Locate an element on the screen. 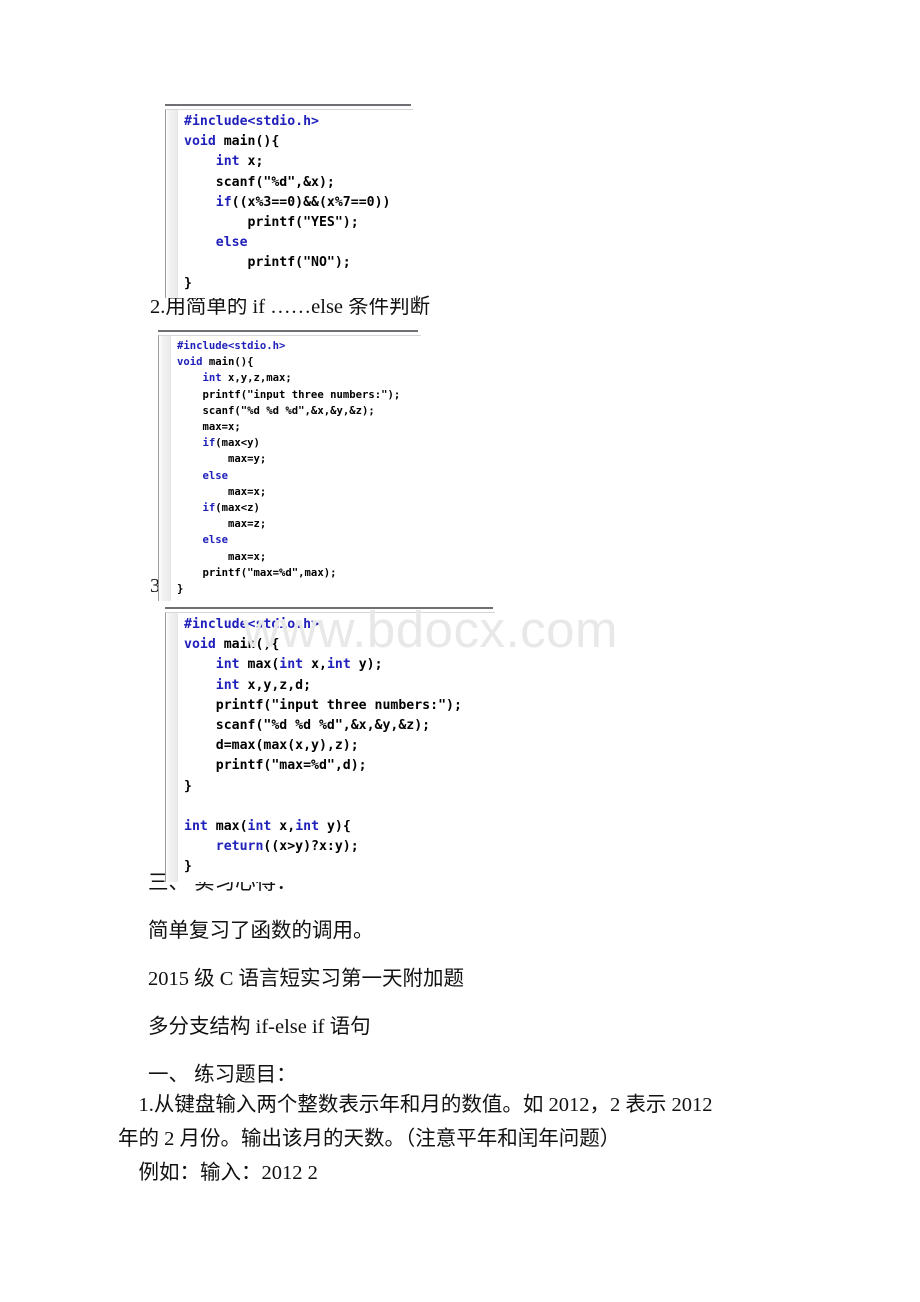  subtitle-structure: 多分支结构 if-else if 语句 is located at coordinates (259, 1027).